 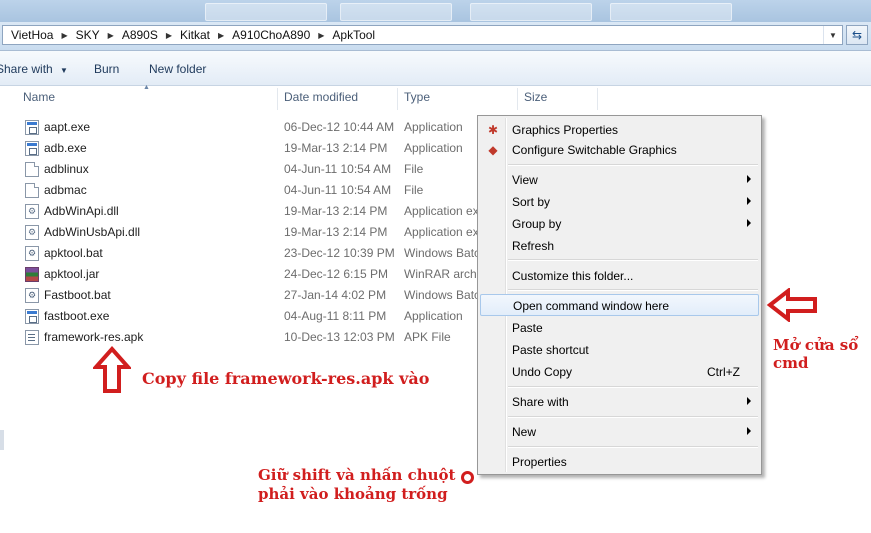 What do you see at coordinates (791, 305) in the screenshot?
I see `arrow-left-icon` at bounding box center [791, 305].